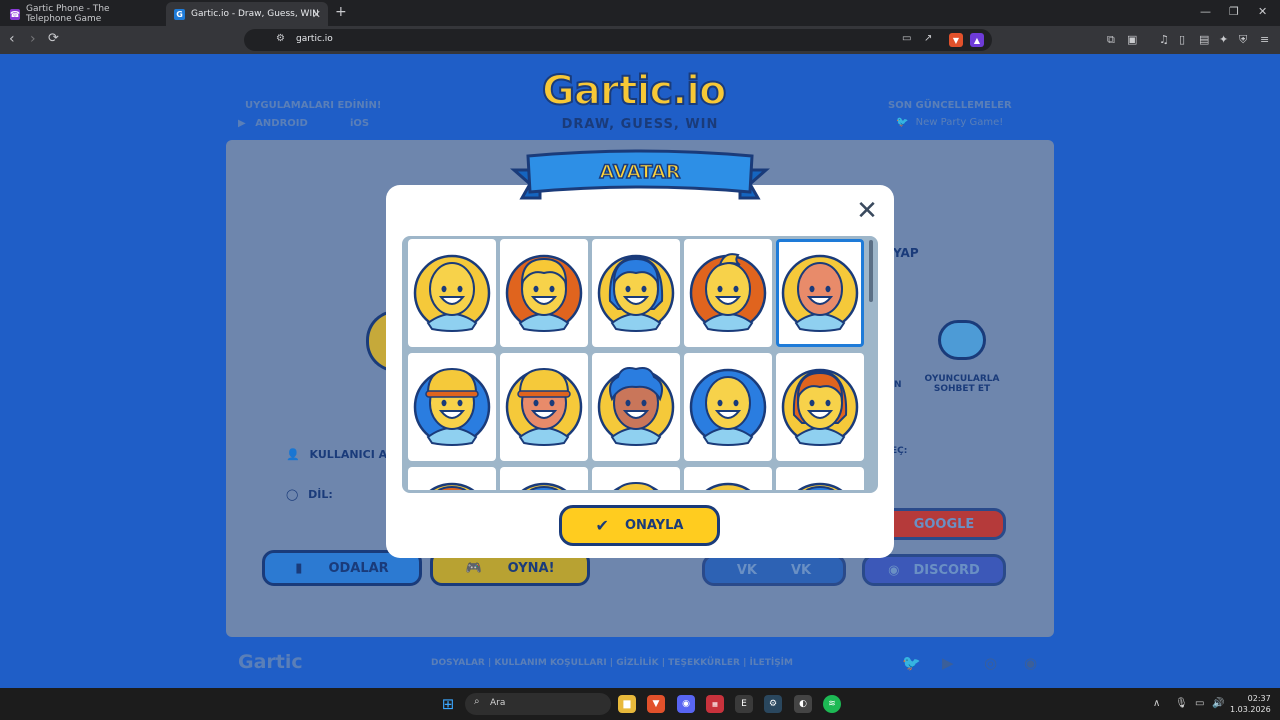  I want to click on updates-title: SON GÜNCELLEMELER, so click(950, 105).